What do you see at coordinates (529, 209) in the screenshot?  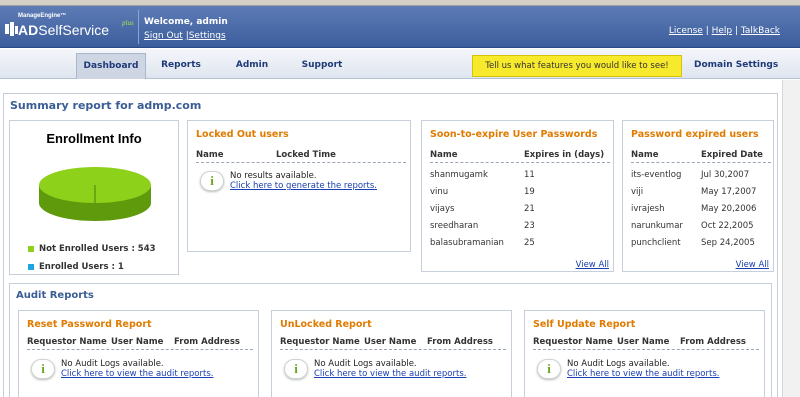 I see `list-item-value: 21` at bounding box center [529, 209].